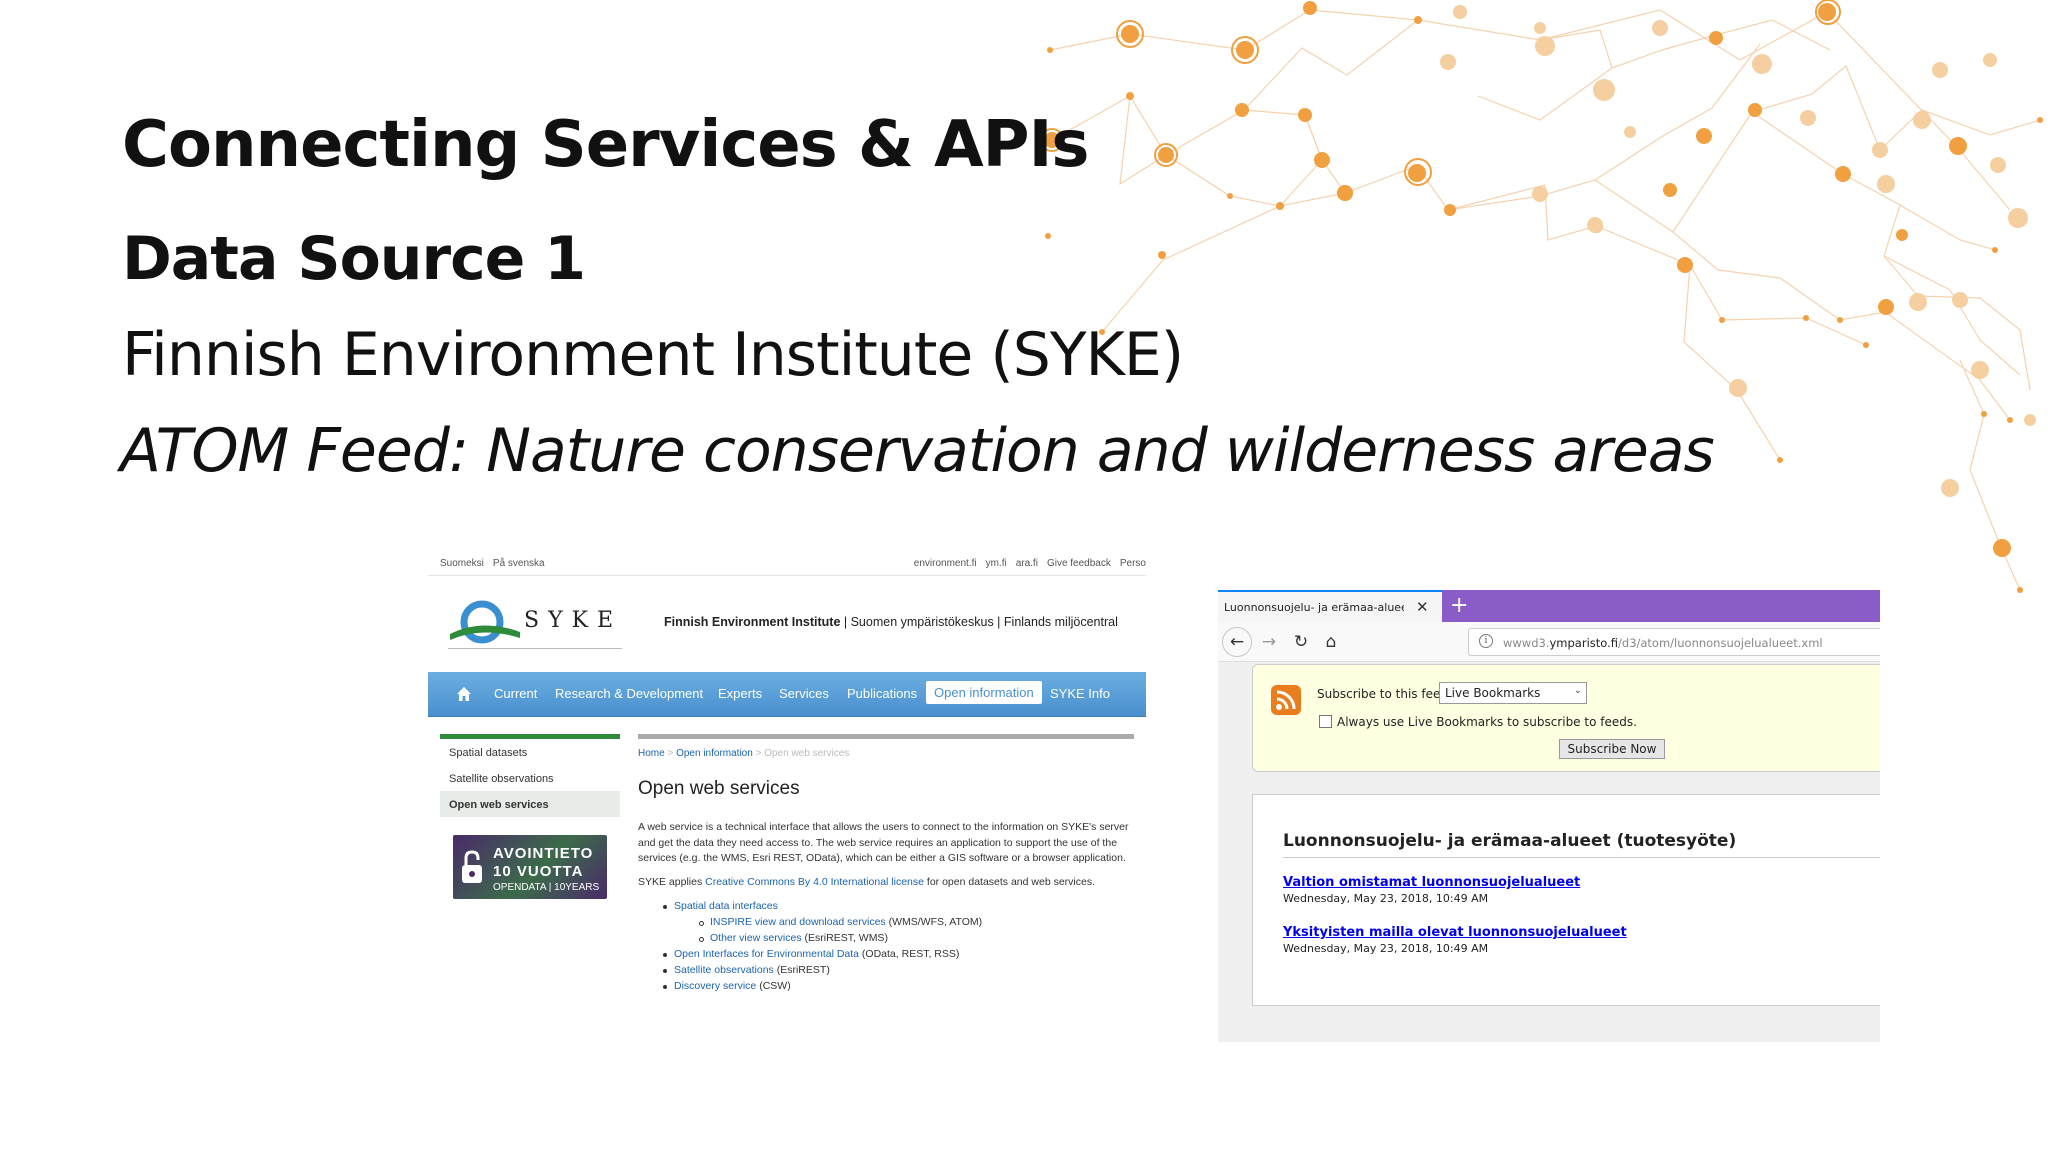 This screenshot has height=1152, width=2048. I want to click on tab-bar: Luonnonsuojelu- ja erämaa-alueet ✕ +, so click(1549, 606).